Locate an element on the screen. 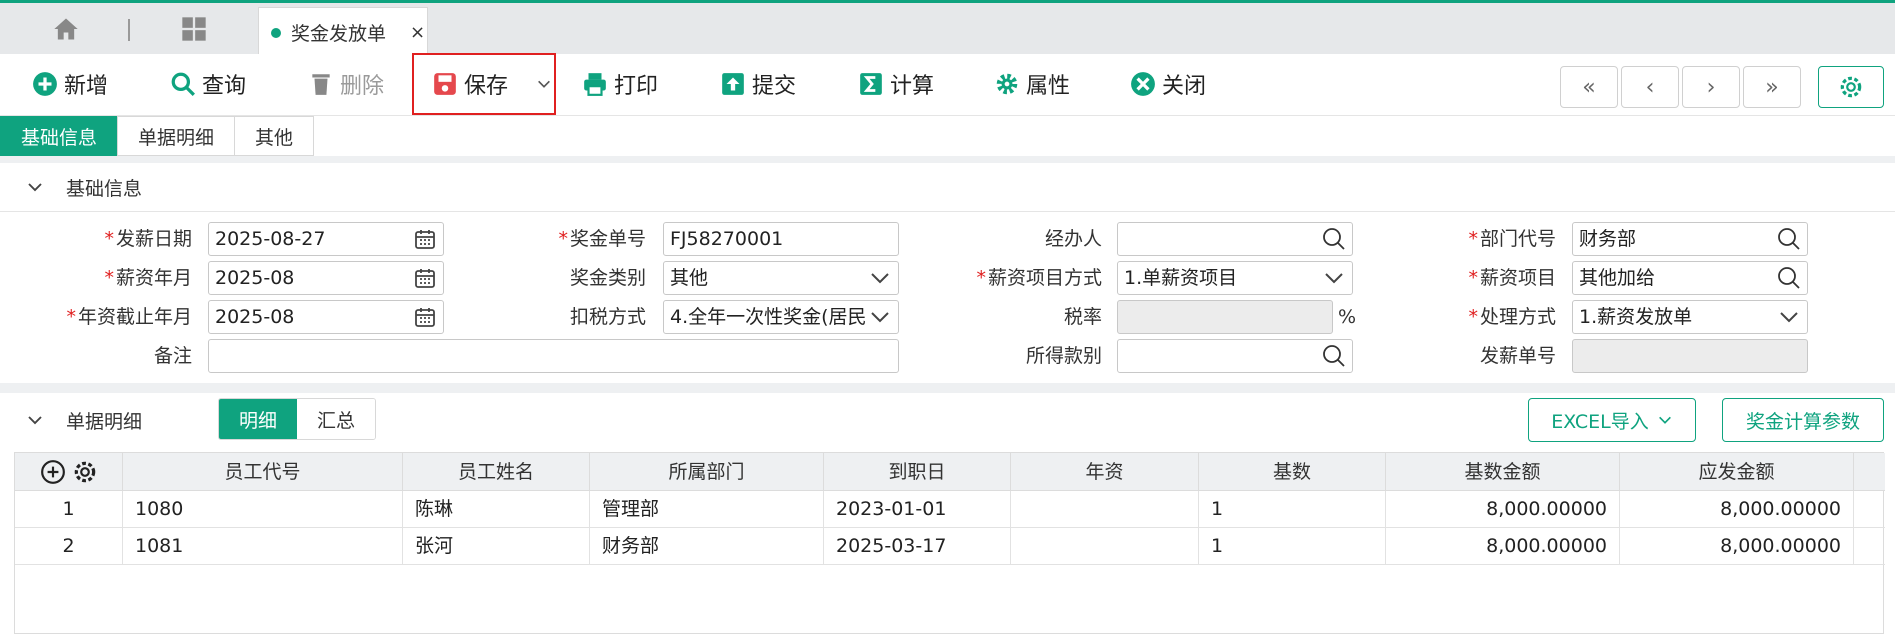 The width and height of the screenshot is (1895, 634). prev-record-button: ‹ is located at coordinates (1650, 87).